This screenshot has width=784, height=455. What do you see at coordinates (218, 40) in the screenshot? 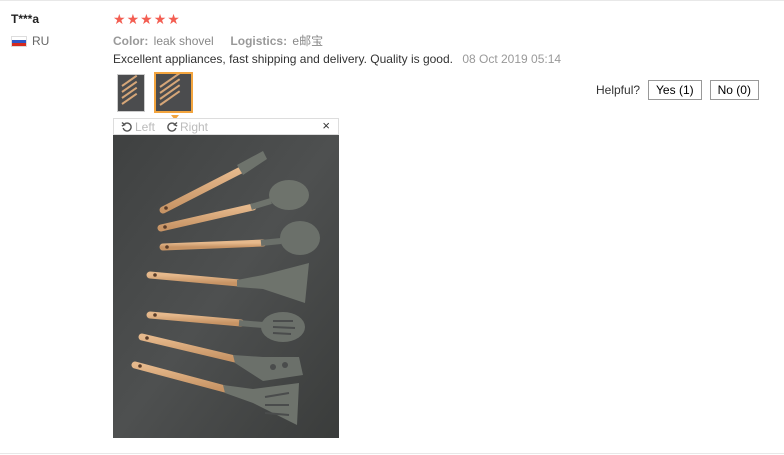
I see `order-info: Color: leak shovel Logistics: e邮宝` at bounding box center [218, 40].